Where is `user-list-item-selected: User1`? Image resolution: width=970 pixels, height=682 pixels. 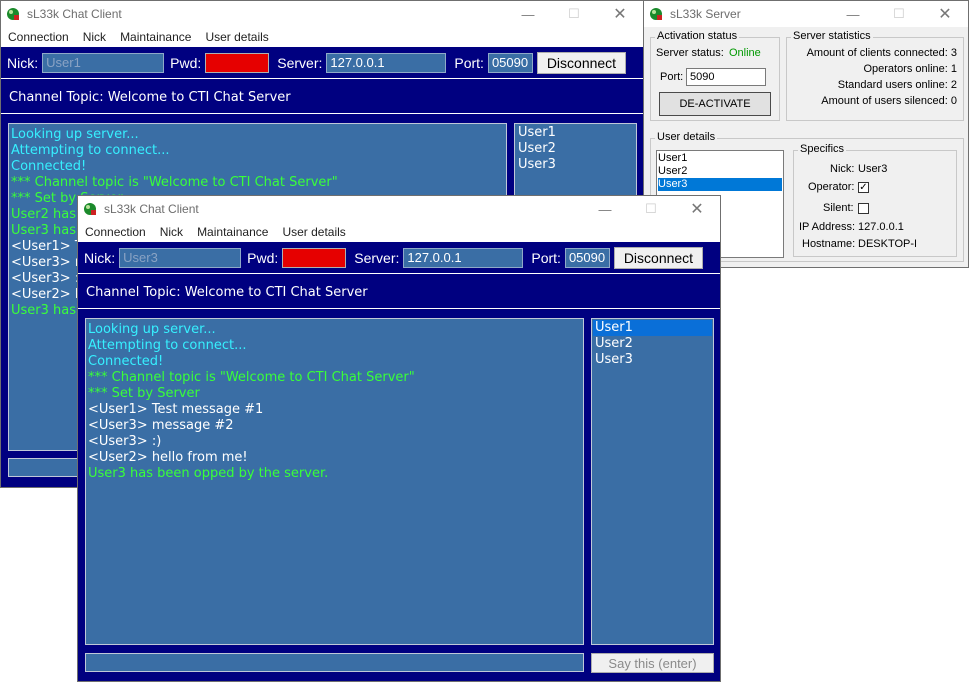 user-list-item-selected: User1 is located at coordinates (652, 328).